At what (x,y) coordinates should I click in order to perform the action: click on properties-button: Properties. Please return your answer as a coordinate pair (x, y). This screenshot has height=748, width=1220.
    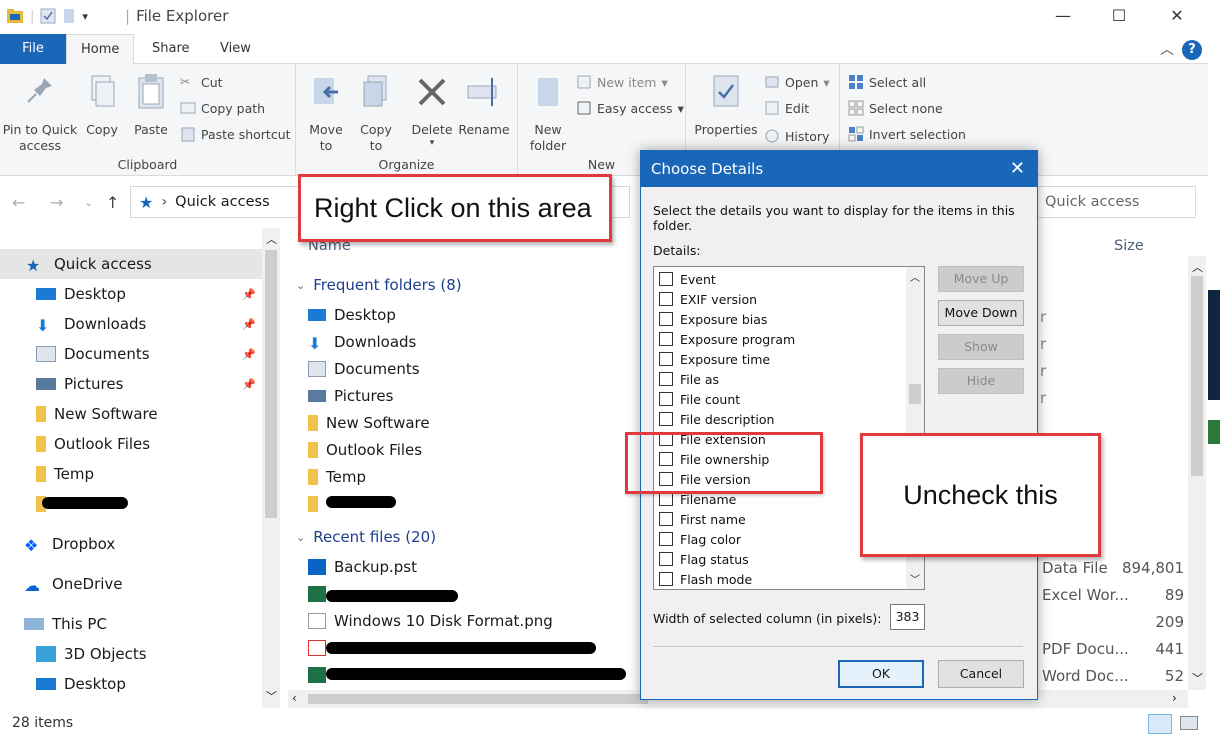
    Looking at the image, I should click on (726, 104).